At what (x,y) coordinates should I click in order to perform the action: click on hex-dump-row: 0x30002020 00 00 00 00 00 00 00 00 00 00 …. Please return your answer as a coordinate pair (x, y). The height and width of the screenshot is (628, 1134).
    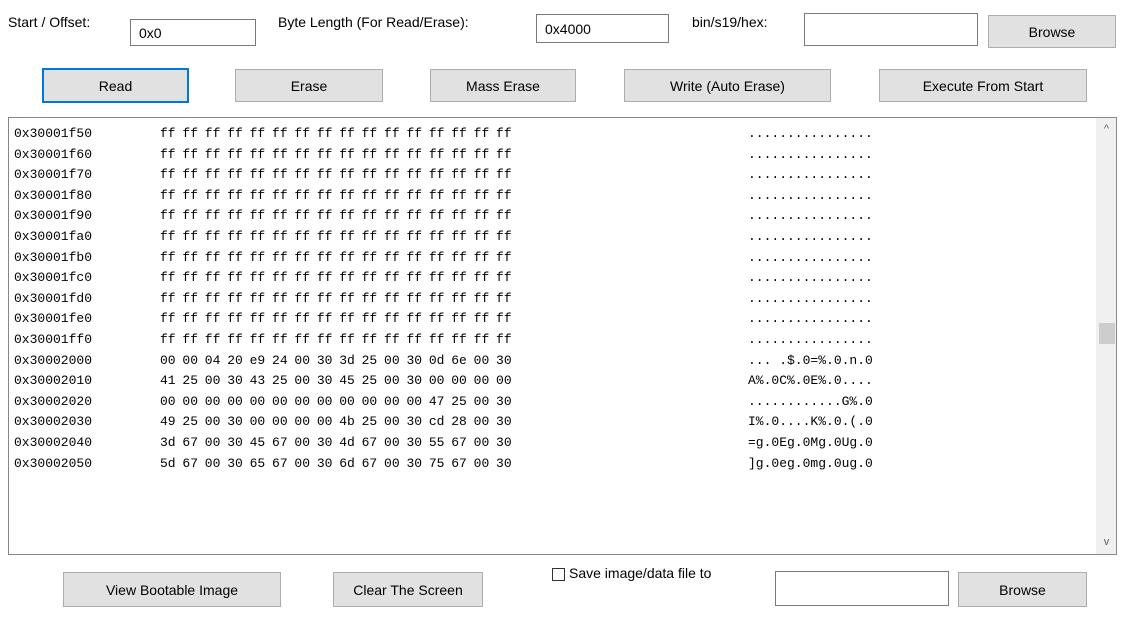
    Looking at the image, I should click on (553, 402).